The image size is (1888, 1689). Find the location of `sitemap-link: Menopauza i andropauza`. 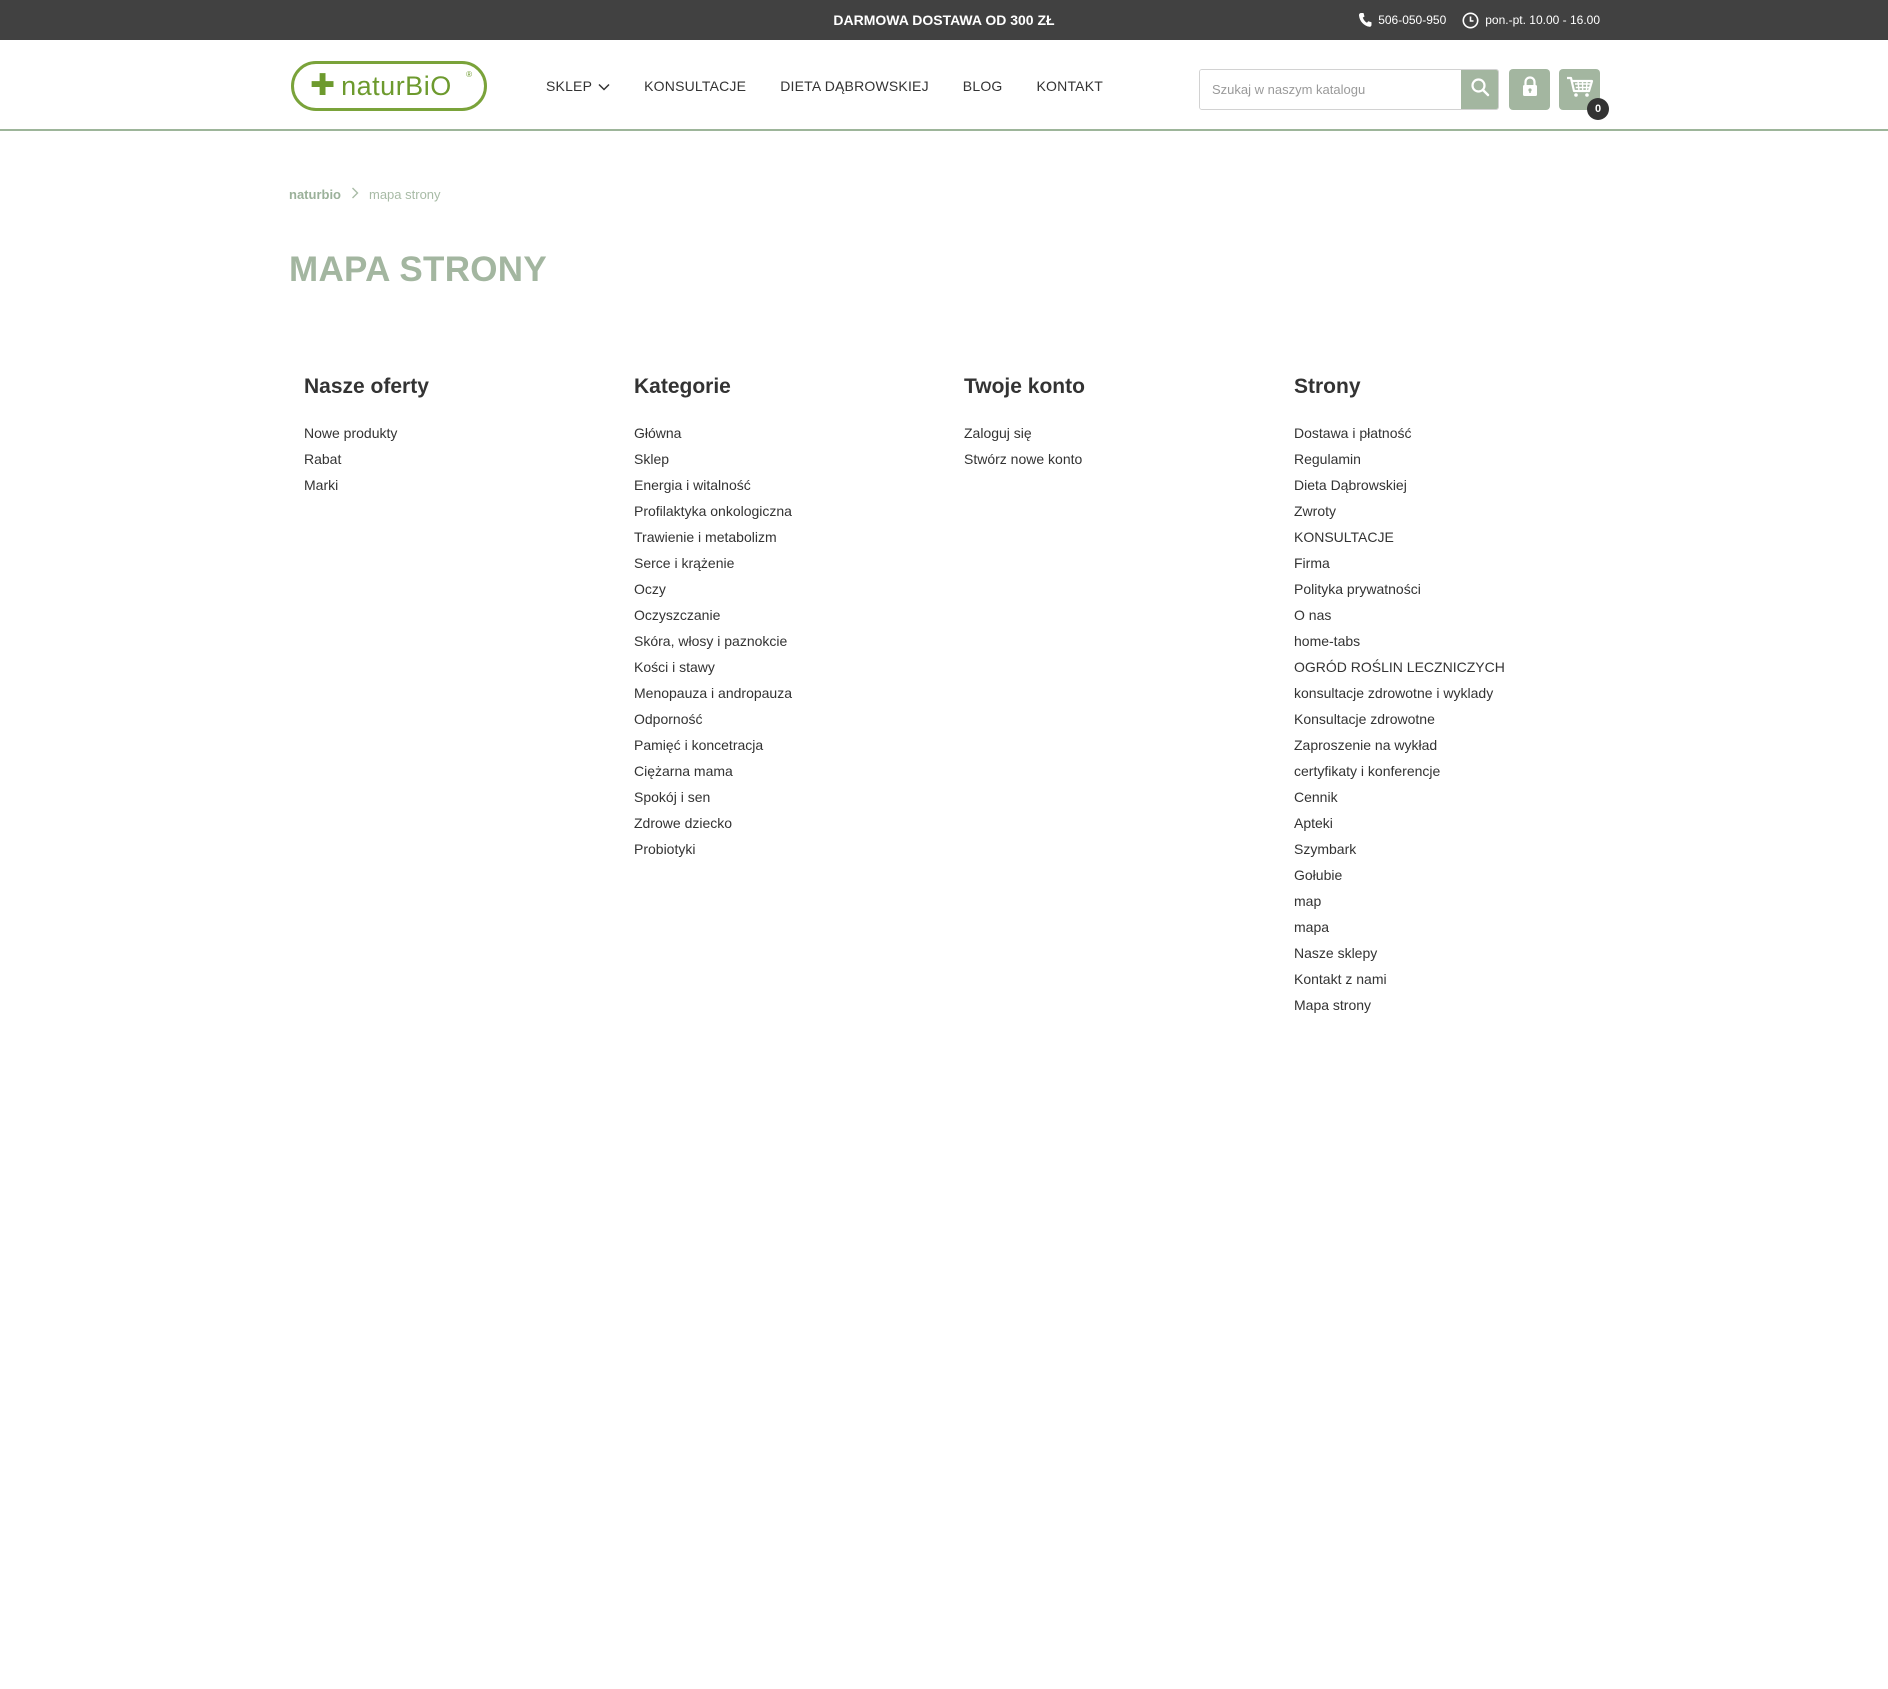

sitemap-link: Menopauza i andropauza is located at coordinates (713, 693).